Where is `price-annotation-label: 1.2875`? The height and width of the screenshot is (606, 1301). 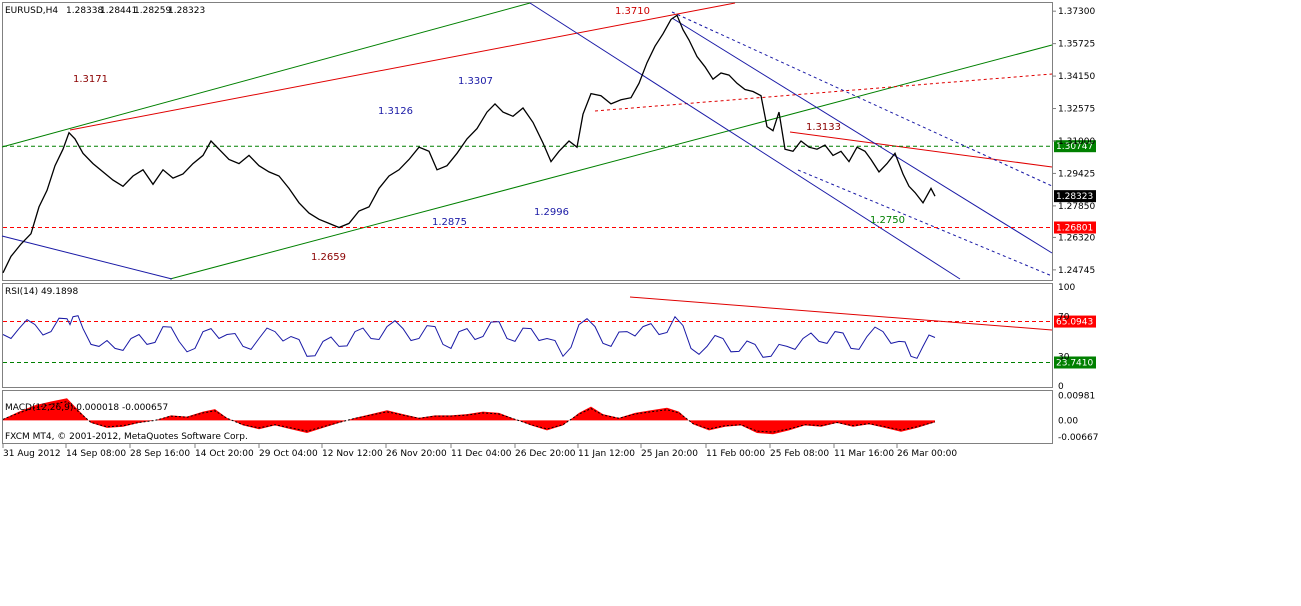 price-annotation-label: 1.2875 is located at coordinates (449, 222).